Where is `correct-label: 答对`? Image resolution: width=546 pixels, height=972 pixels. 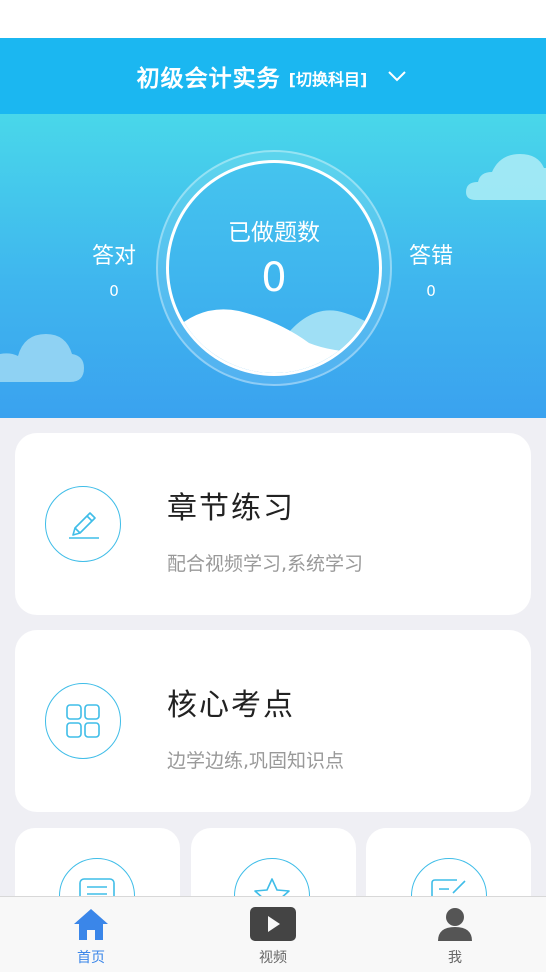 correct-label: 答对 is located at coordinates (113, 256).